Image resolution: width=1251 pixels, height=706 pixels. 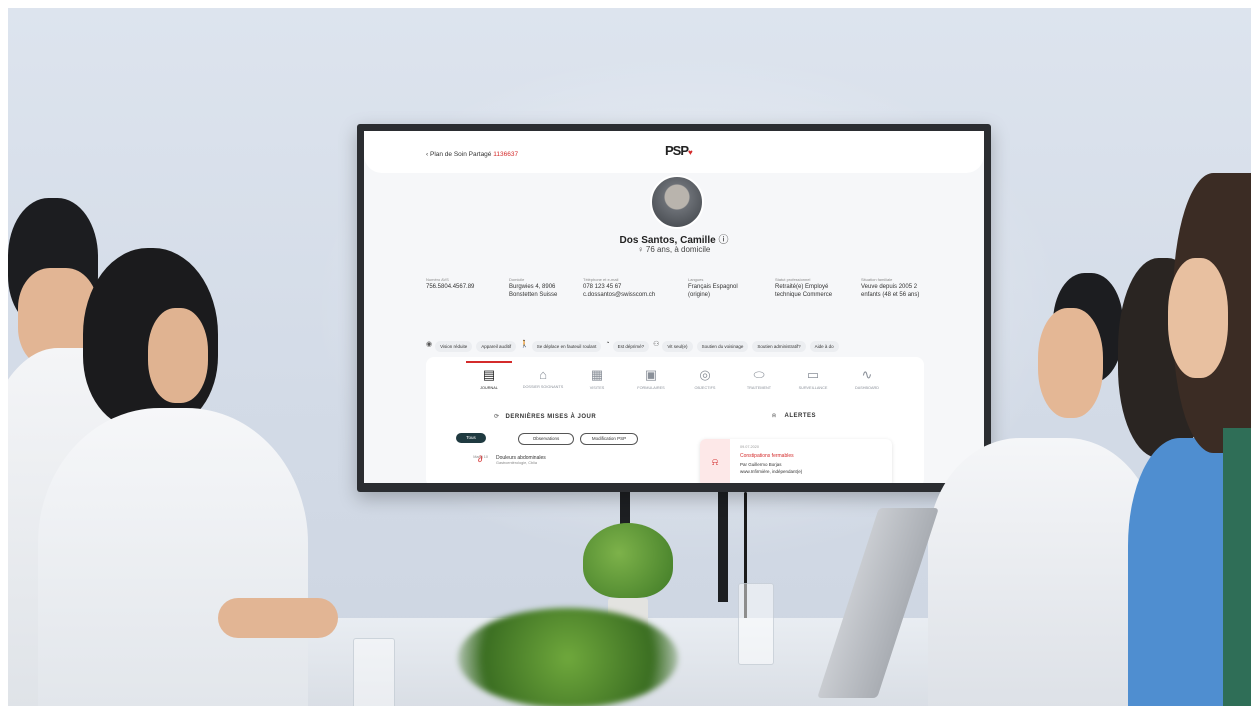 What do you see at coordinates (779, 346) in the screenshot?
I see `chip: Soutien administratif?` at bounding box center [779, 346].